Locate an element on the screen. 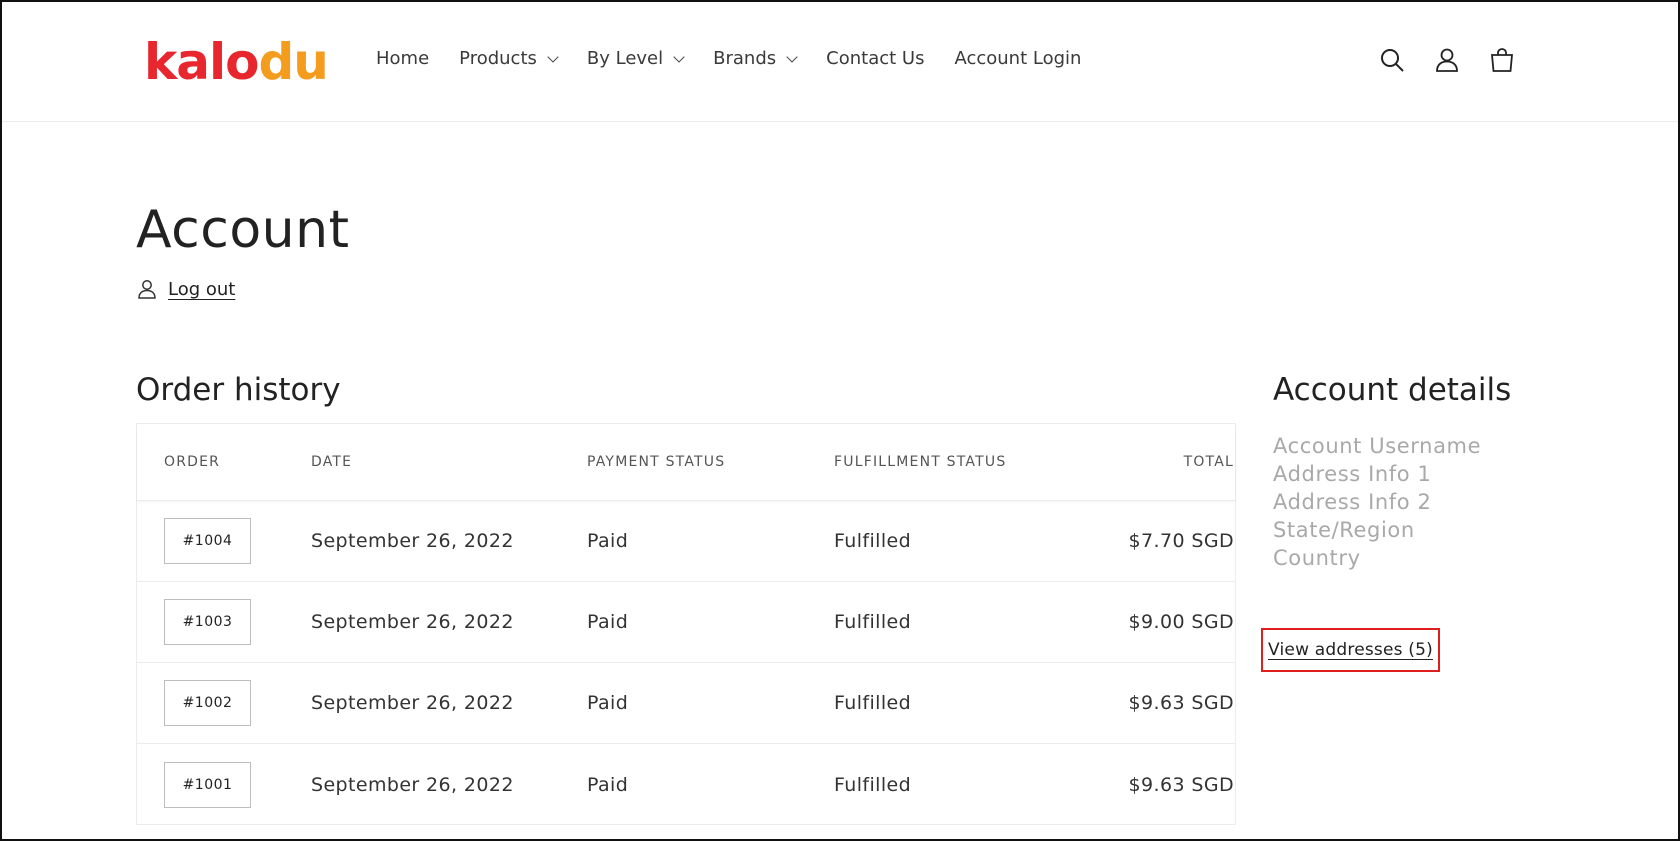  order-link-button: #1004 is located at coordinates (207, 541).